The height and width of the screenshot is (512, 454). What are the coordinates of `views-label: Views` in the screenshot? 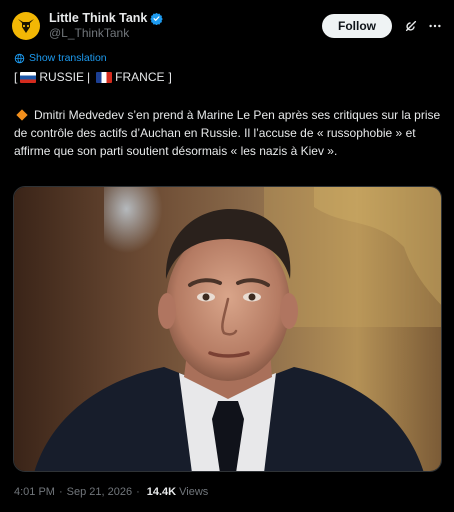 It's located at (194, 492).